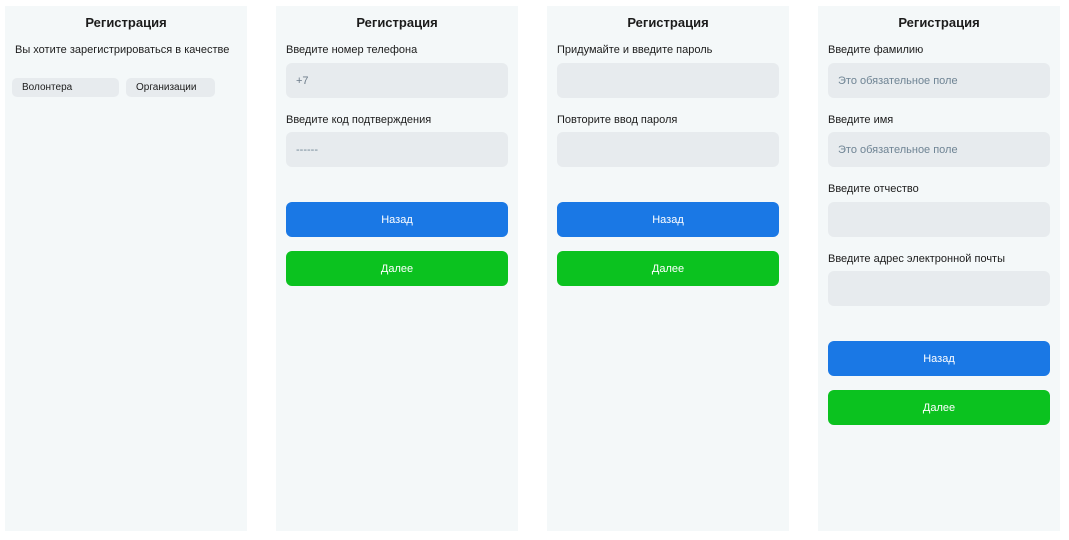  What do you see at coordinates (170, 87) in the screenshot?
I see `organization-option-button: Организации` at bounding box center [170, 87].